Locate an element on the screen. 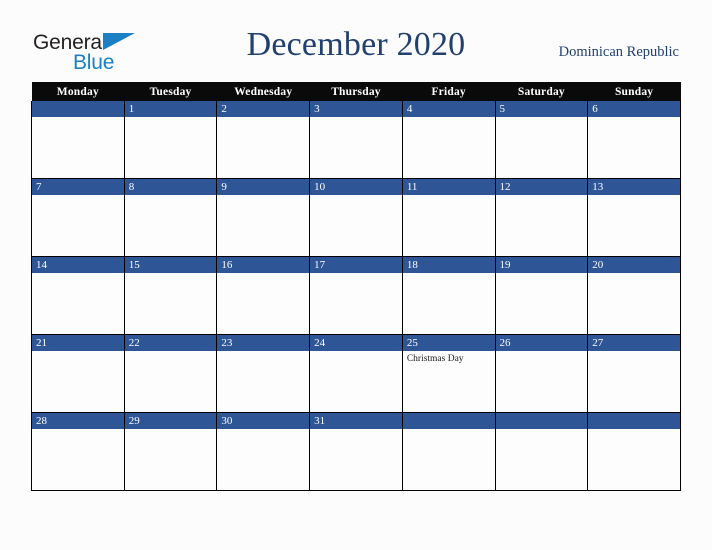 Image resolution: width=712 pixels, height=550 pixels. day-cell: 12 is located at coordinates (541, 217).